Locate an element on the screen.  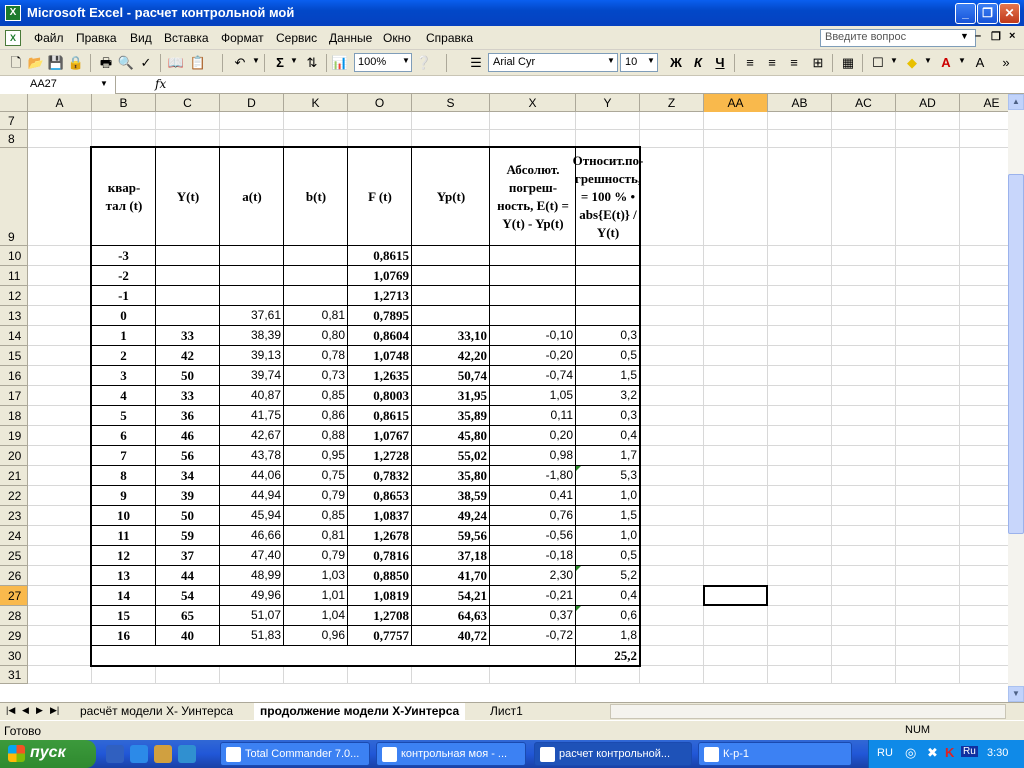
borders-icon: ☐ is located at coordinates (878, 63).